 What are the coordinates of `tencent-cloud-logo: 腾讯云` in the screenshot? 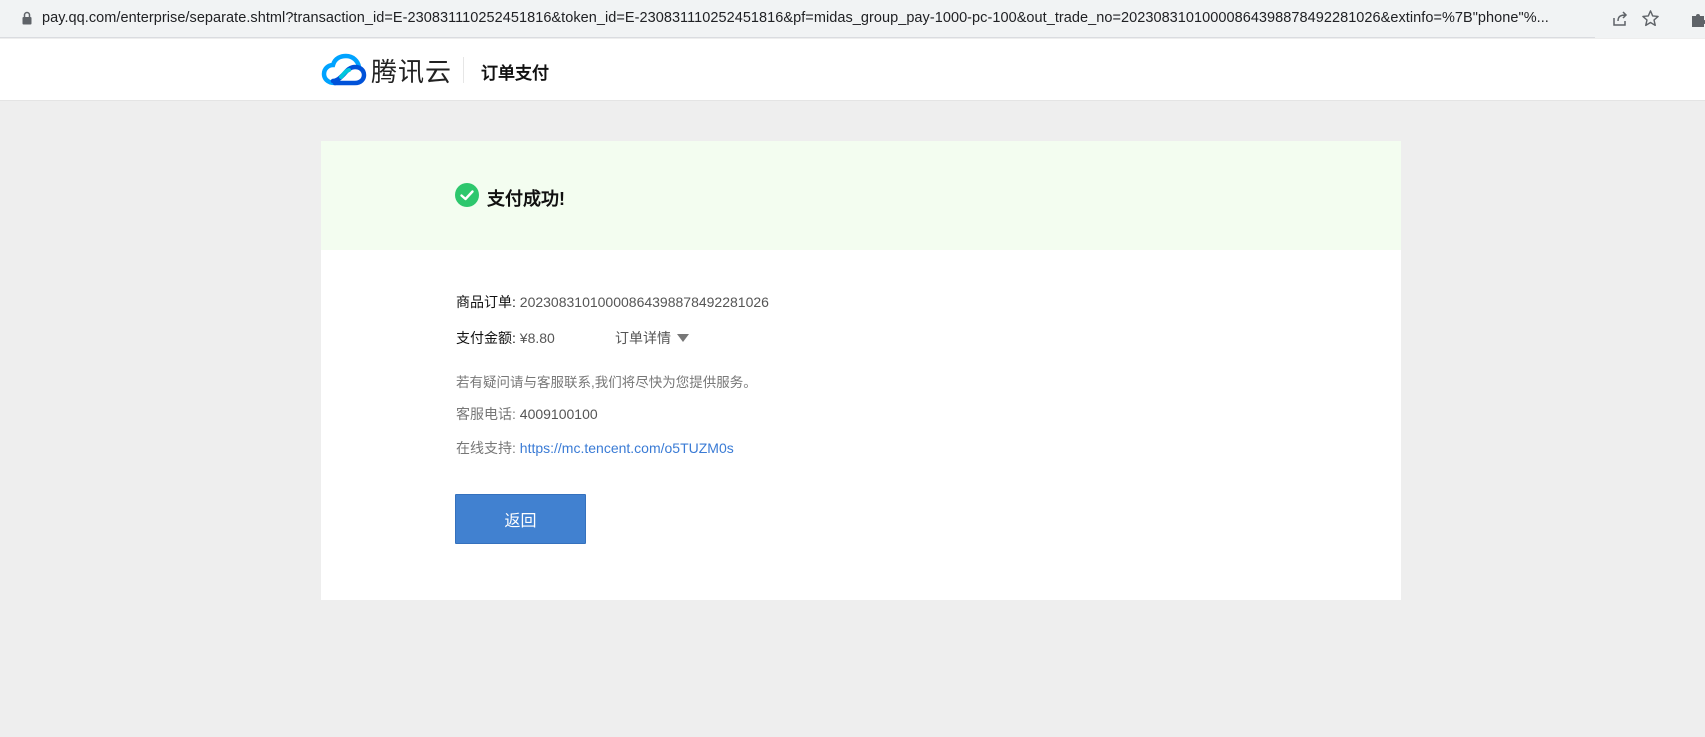 It's located at (386, 70).